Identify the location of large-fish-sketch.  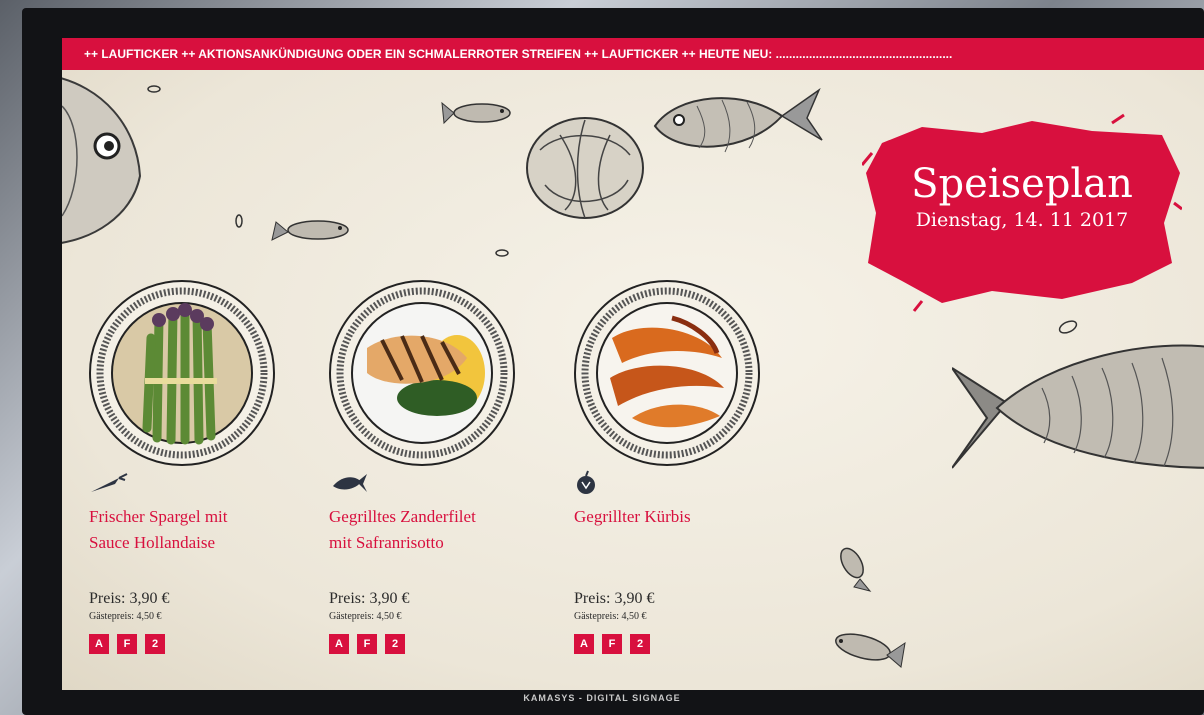
(1078, 406).